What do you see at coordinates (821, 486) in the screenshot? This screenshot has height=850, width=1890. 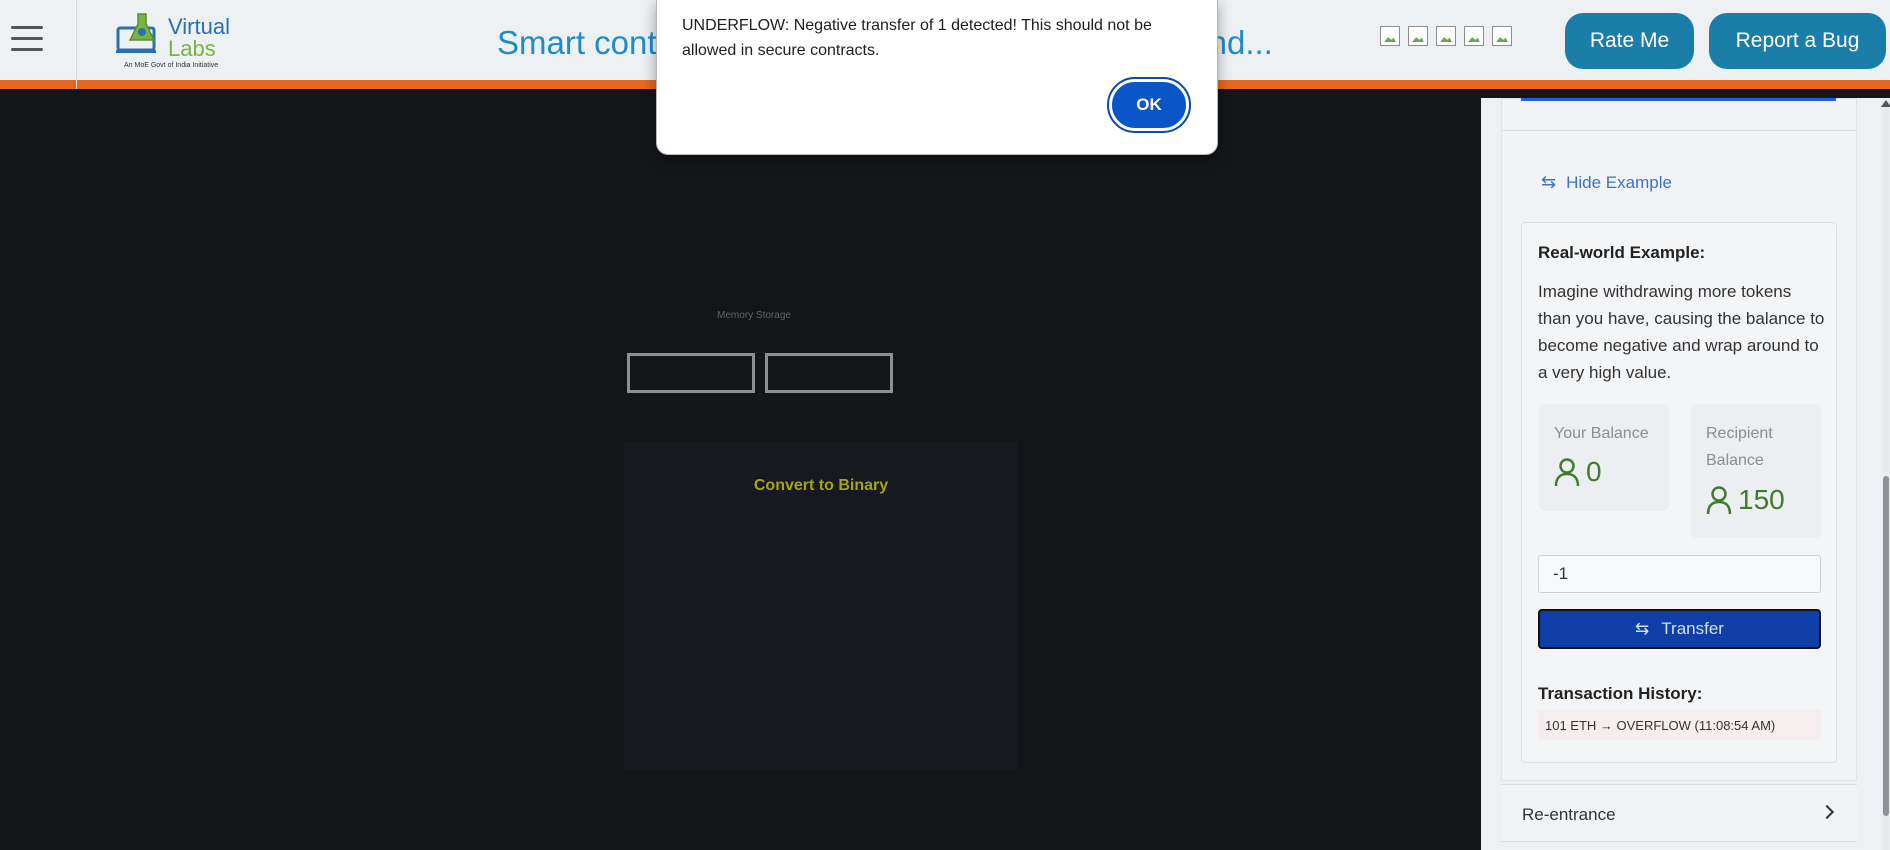 I see `convert-to-binary-button: Convert to Binary` at bounding box center [821, 486].